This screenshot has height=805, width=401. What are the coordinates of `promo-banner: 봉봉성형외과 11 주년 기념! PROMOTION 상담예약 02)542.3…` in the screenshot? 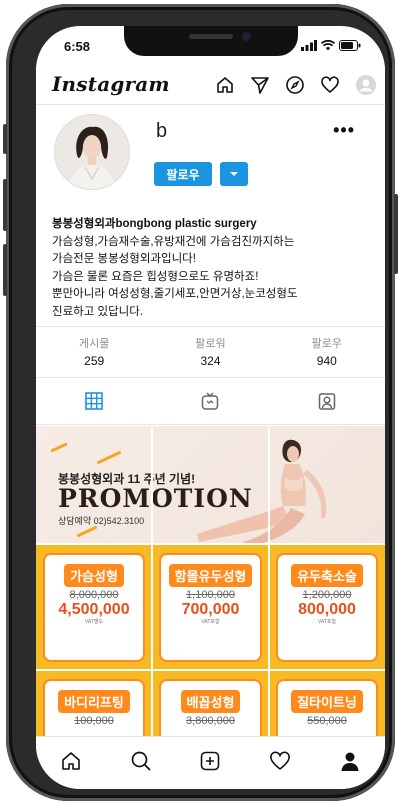 It's located at (210, 485).